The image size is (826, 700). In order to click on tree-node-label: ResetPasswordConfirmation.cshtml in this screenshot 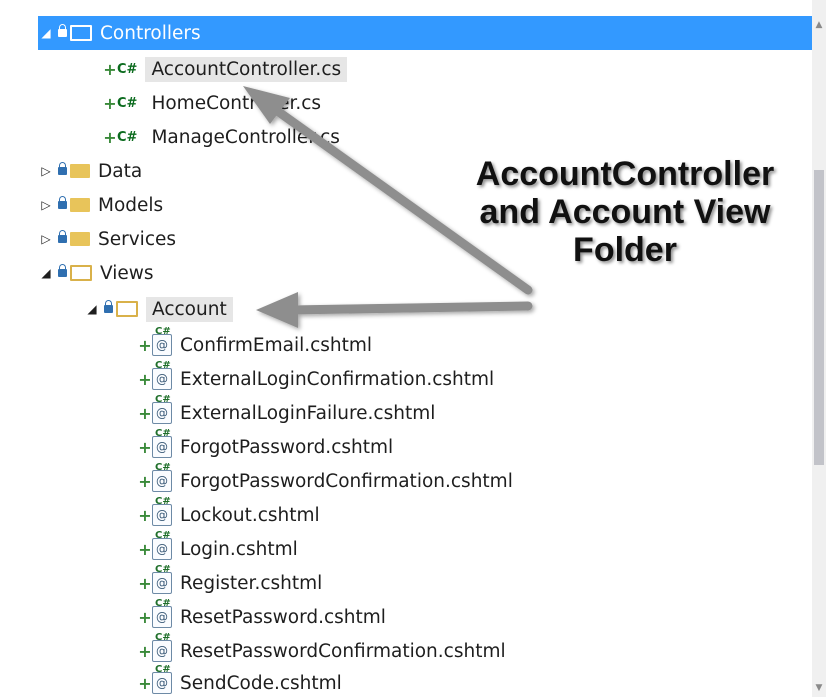, I will do `click(343, 651)`.